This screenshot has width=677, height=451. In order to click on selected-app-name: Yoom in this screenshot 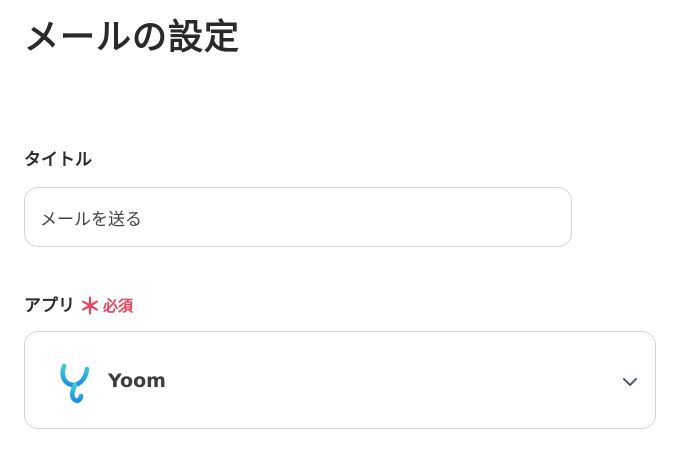, I will do `click(137, 381)`.